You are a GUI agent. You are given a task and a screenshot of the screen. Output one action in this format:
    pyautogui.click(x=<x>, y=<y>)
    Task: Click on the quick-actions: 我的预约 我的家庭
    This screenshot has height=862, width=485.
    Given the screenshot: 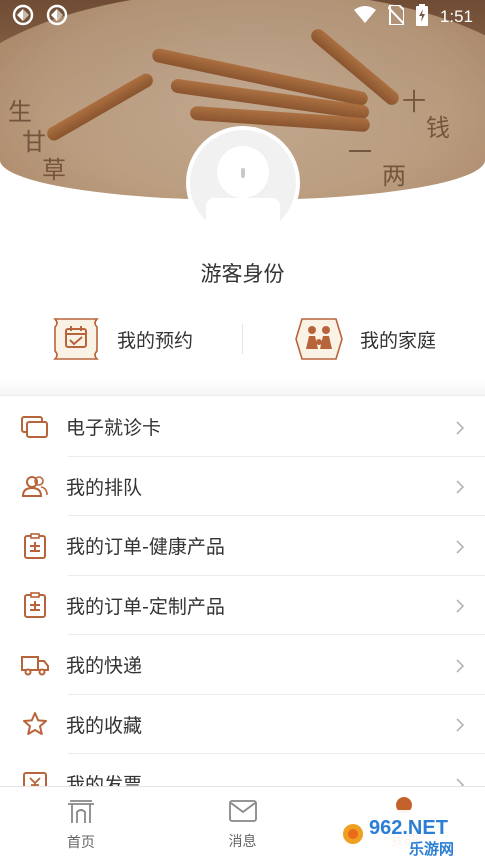 What is the action you would take?
    pyautogui.click(x=242, y=339)
    